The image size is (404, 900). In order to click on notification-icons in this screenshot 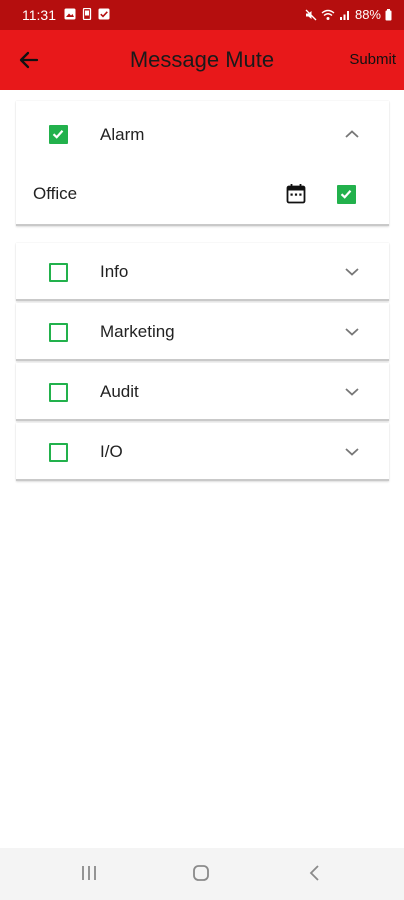, I will do `click(87, 14)`.